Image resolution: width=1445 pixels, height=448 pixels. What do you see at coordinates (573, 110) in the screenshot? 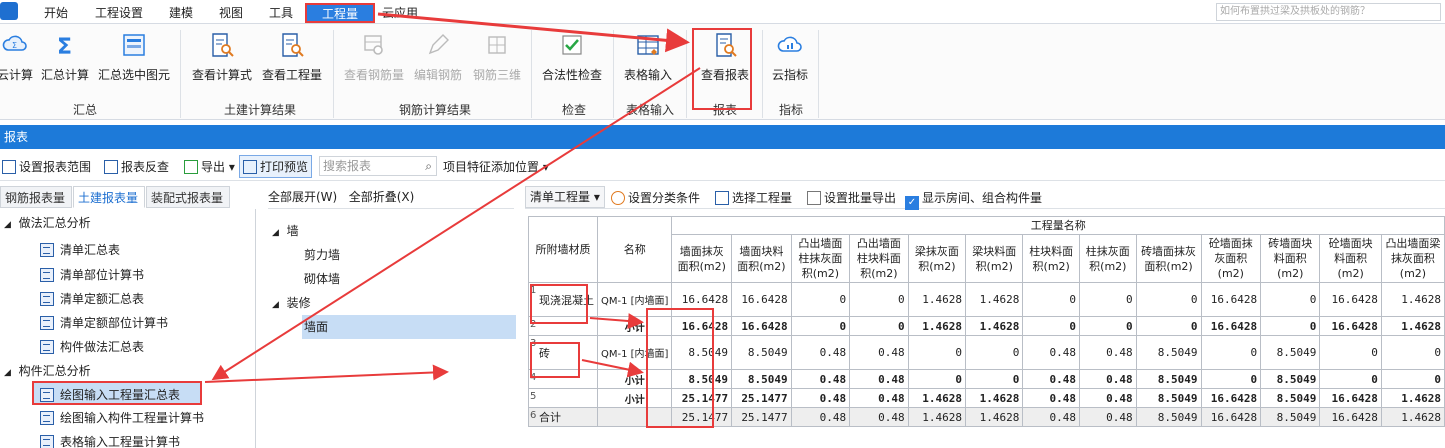
I see `group-check: 检查` at bounding box center [573, 110].